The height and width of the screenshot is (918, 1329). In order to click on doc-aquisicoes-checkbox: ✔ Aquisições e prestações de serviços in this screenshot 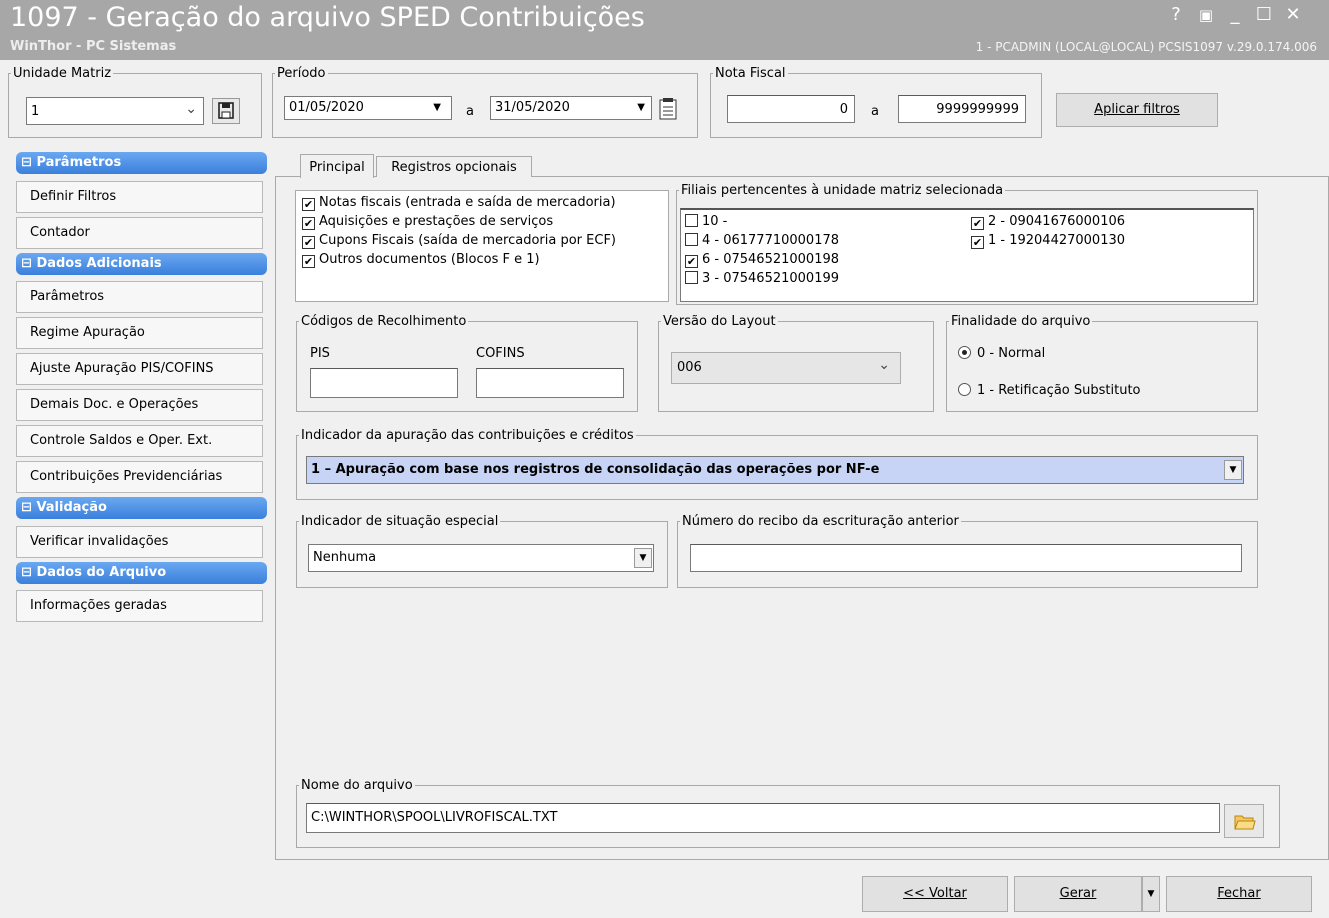, I will do `click(427, 222)`.